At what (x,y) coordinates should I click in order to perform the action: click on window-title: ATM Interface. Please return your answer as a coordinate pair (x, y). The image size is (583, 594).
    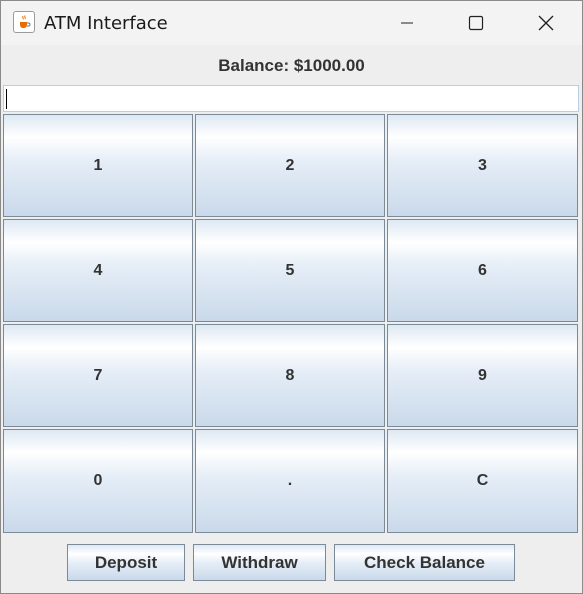
    Looking at the image, I should click on (106, 23).